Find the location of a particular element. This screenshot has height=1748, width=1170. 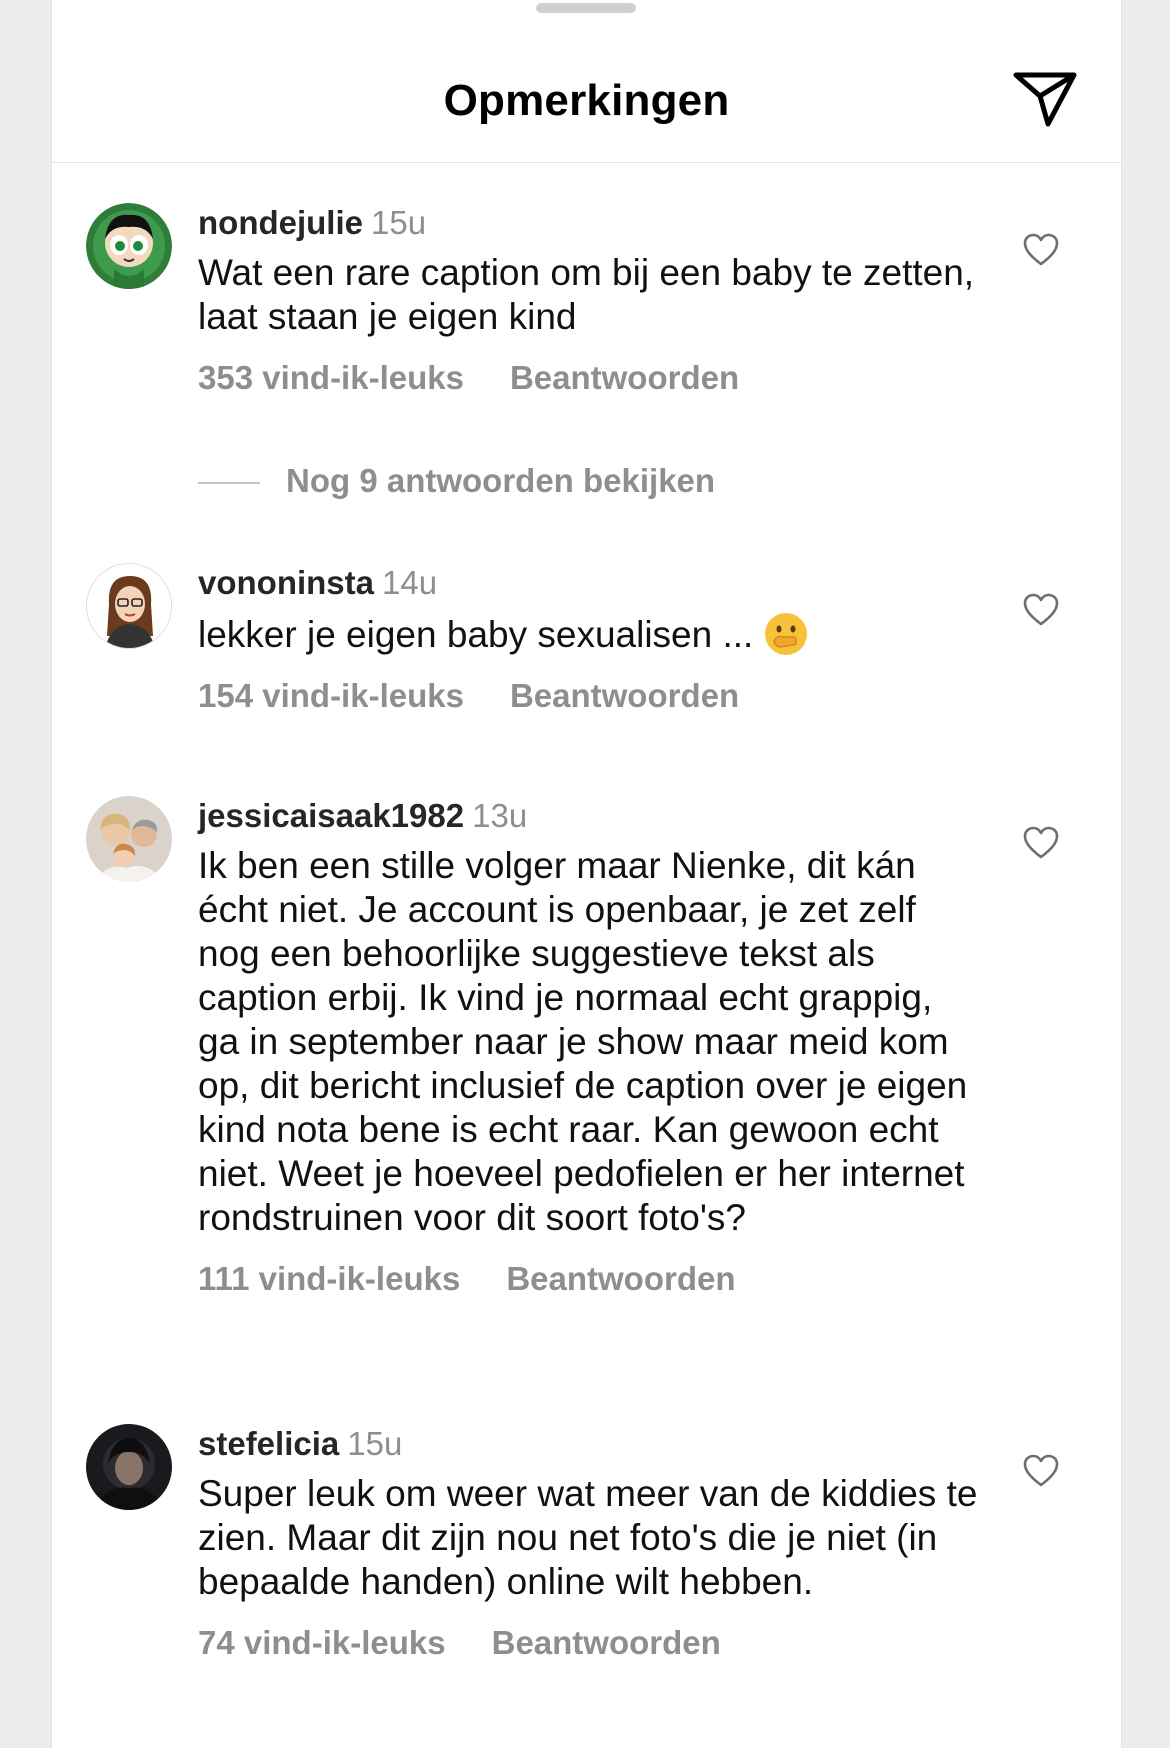

like-count: 353 vind-ik-leuks is located at coordinates (331, 377).